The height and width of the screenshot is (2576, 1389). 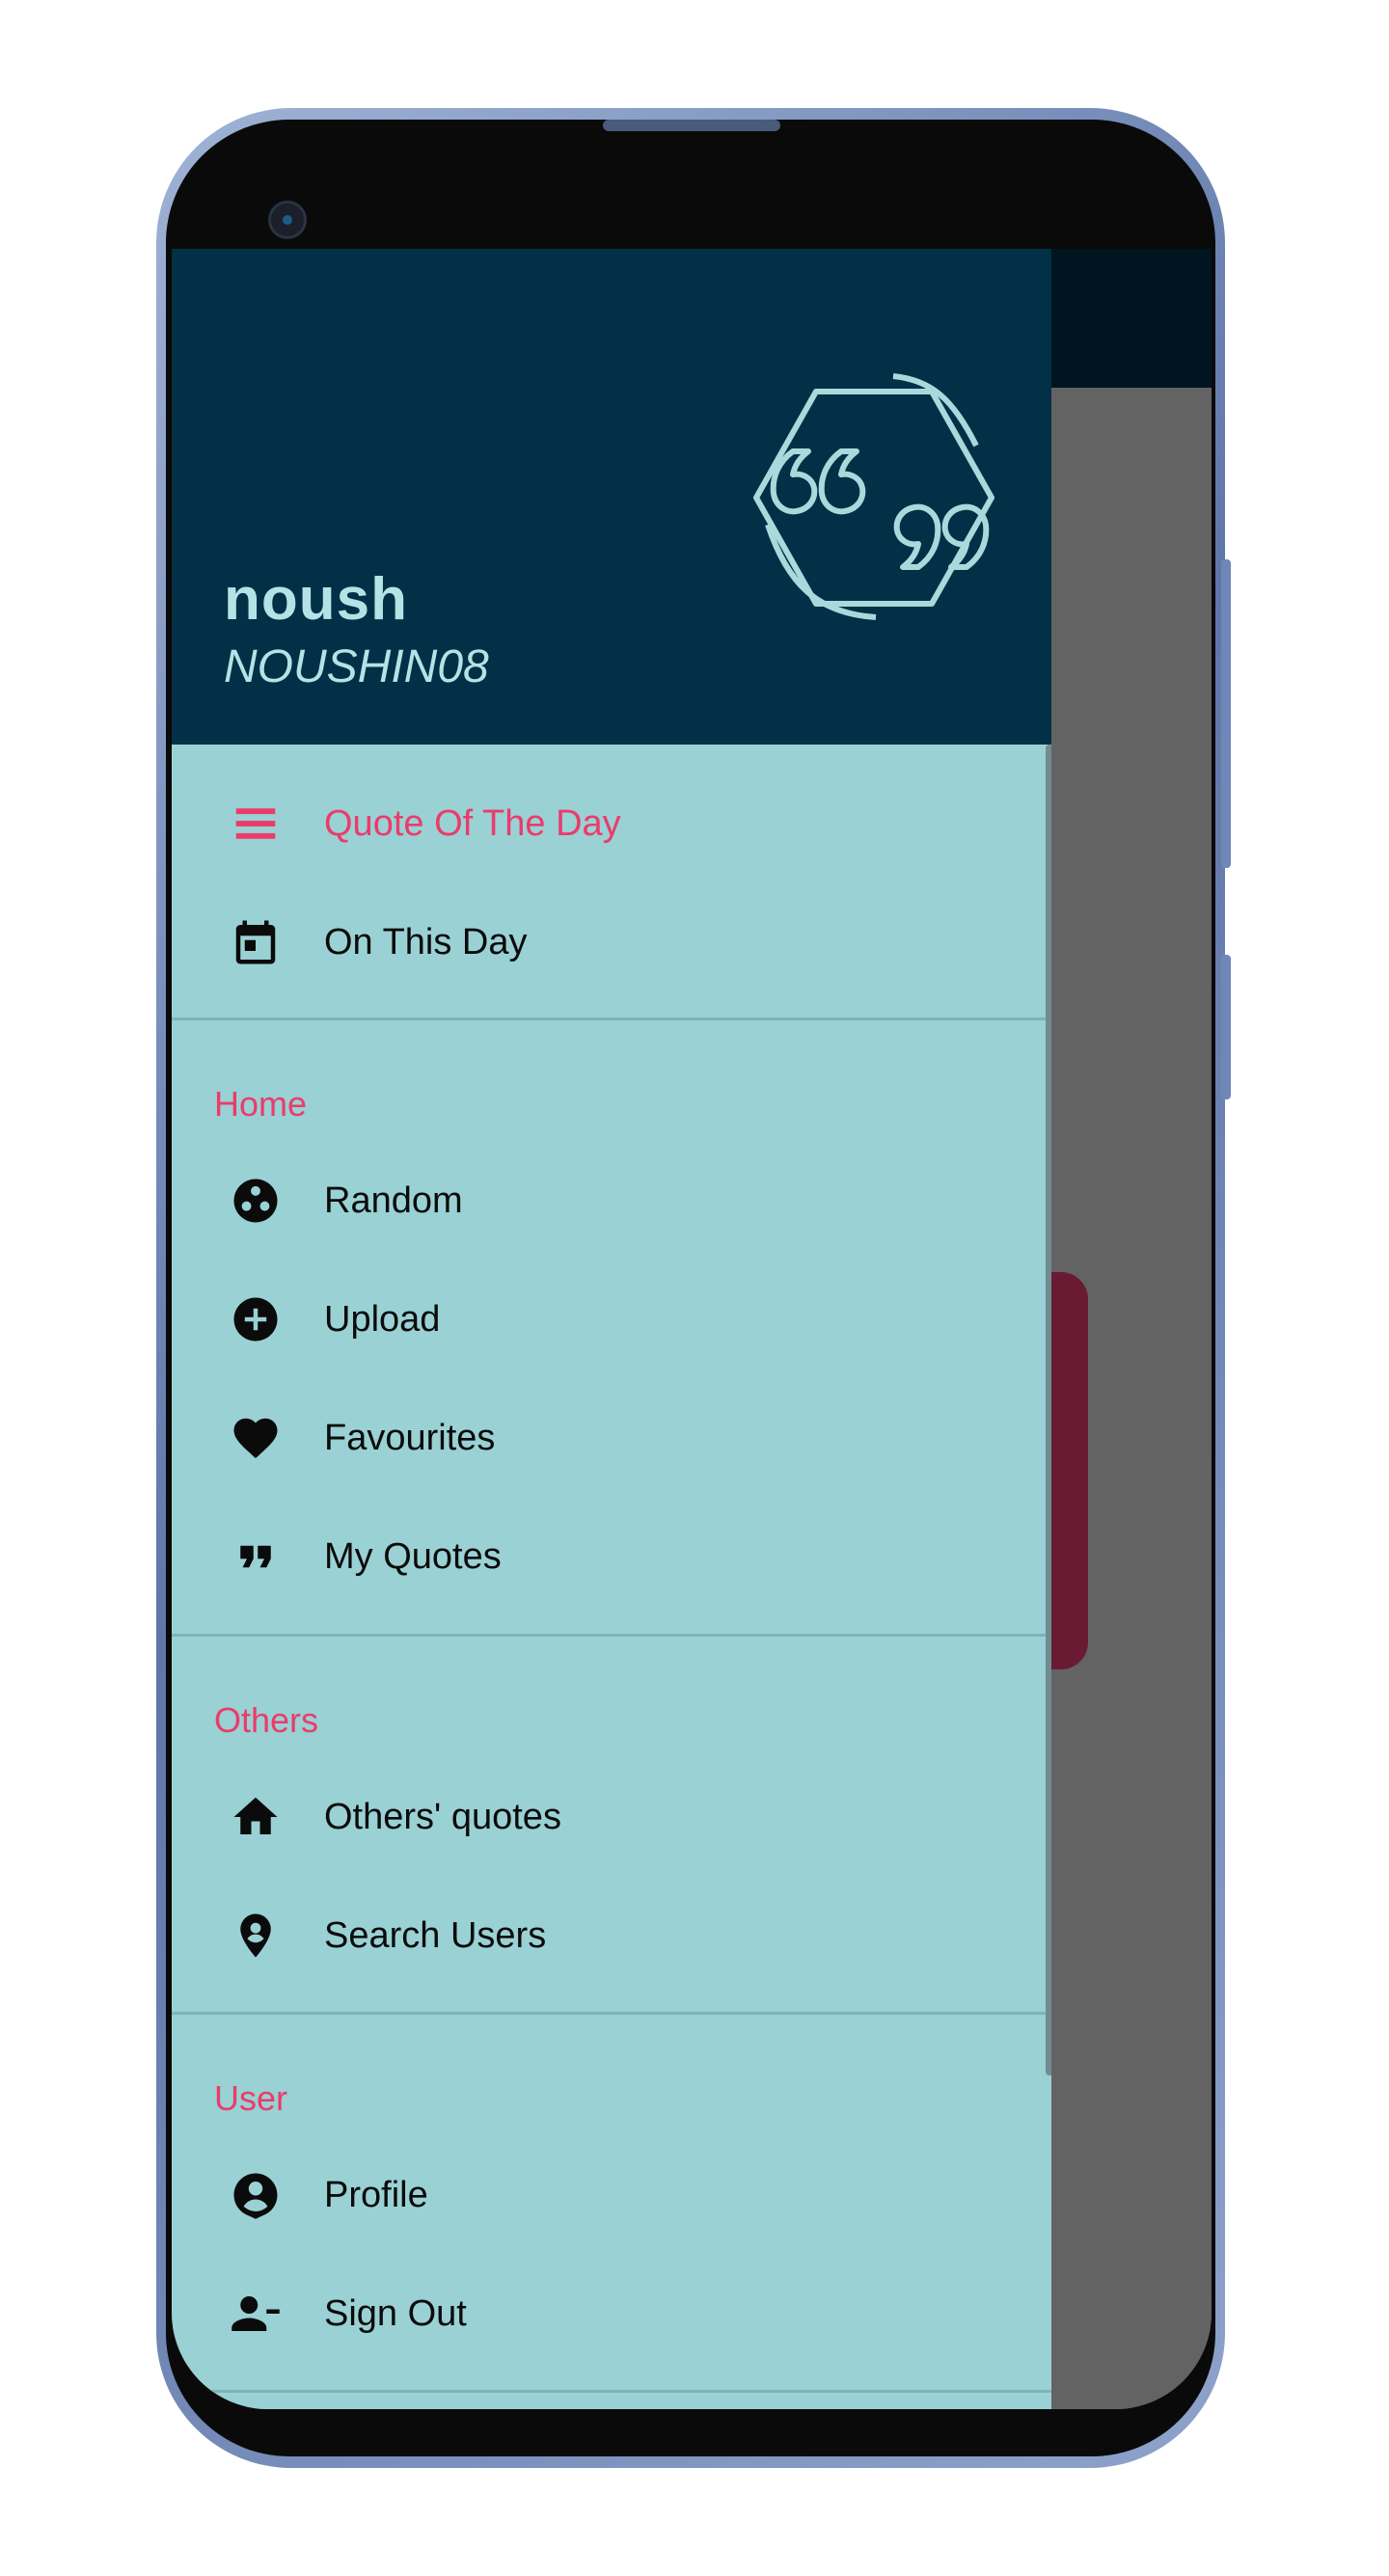 I want to click on menu-item-on-this-day: On This Day, so click(x=612, y=942).